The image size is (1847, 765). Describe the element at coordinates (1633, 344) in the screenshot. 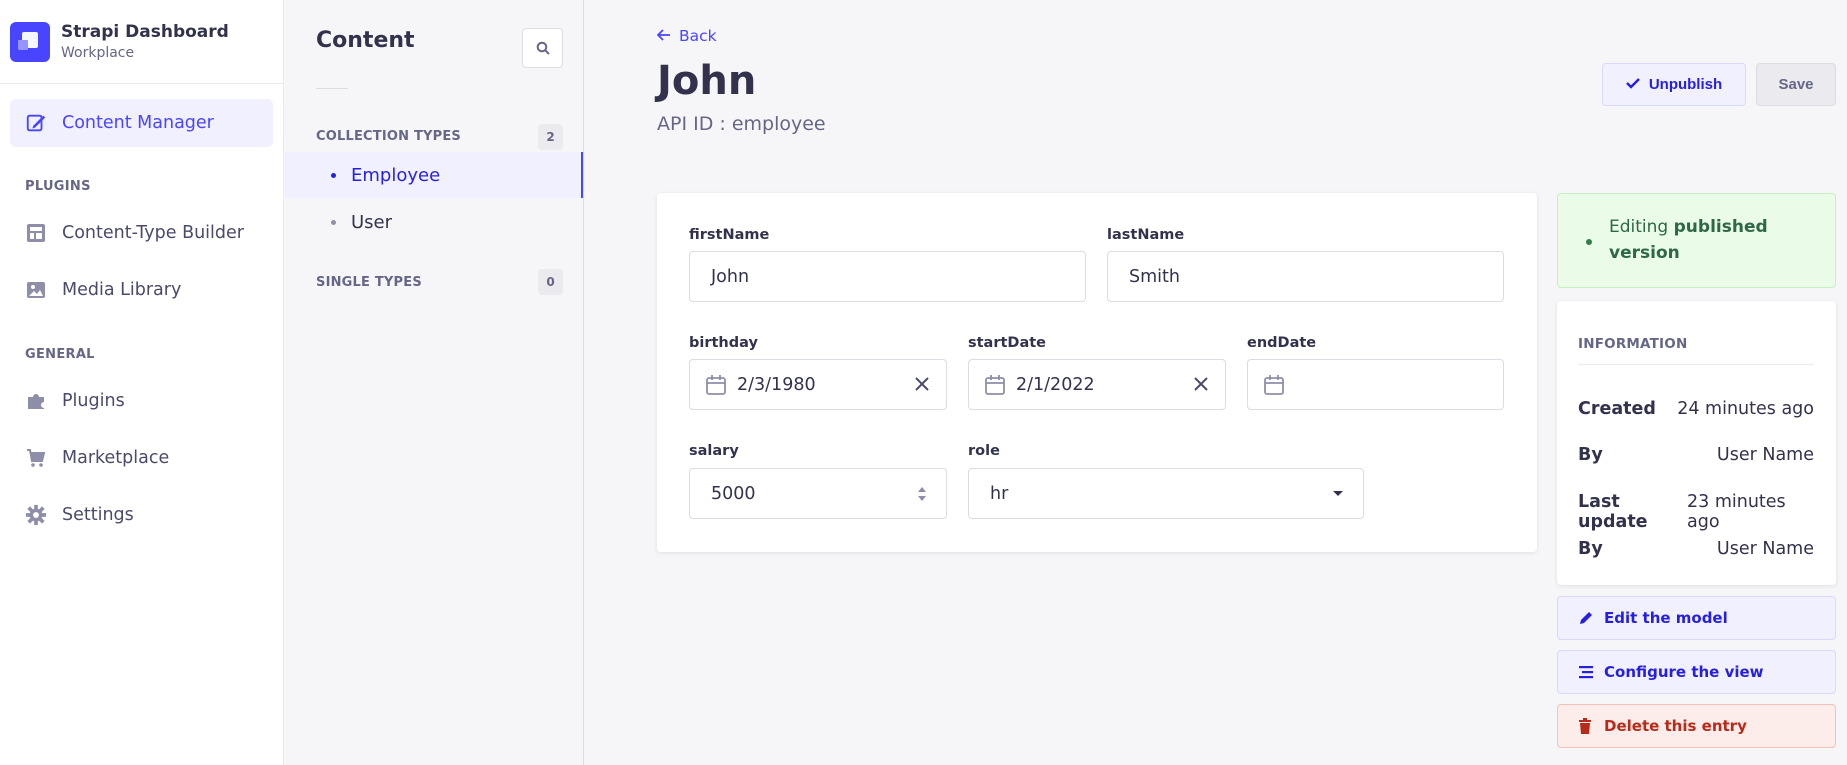

I see `information-title: INFORMATION` at that location.